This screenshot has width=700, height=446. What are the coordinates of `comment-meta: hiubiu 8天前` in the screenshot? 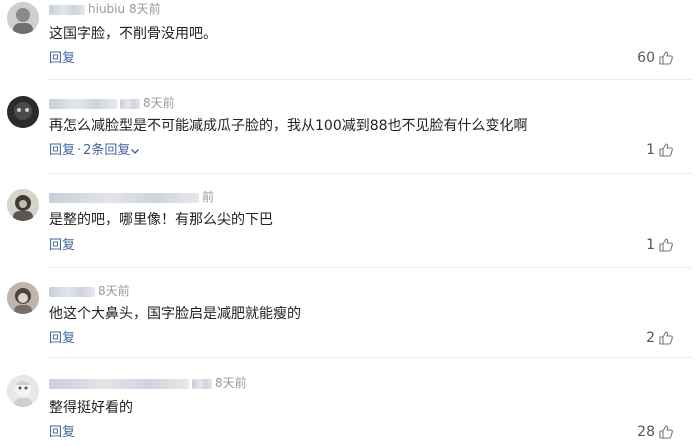 It's located at (149, 9).